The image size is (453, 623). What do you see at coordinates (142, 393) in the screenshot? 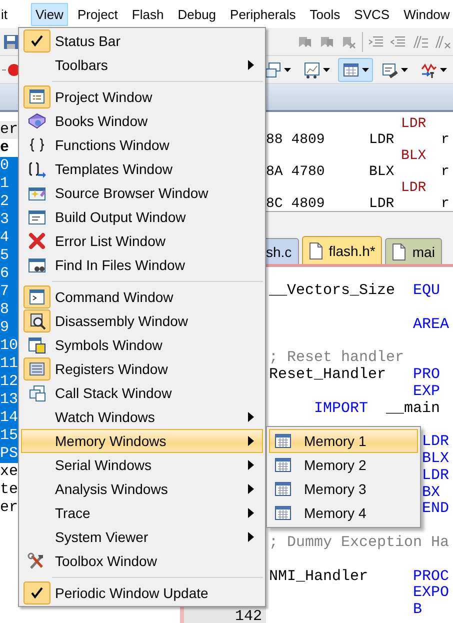
I see `menu-item: Call Stack Window` at bounding box center [142, 393].